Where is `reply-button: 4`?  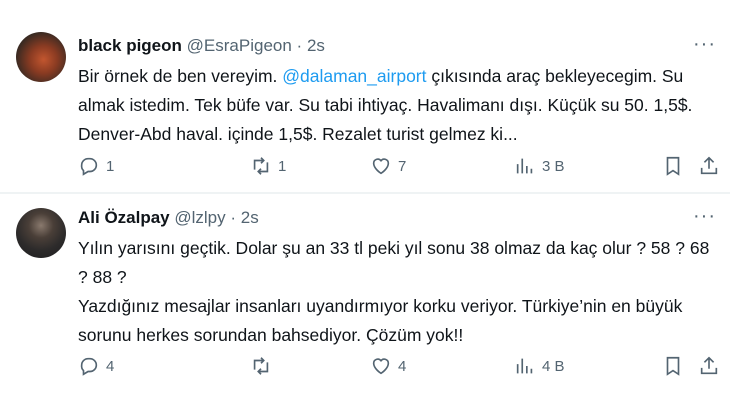 reply-button: 4 is located at coordinates (96, 366).